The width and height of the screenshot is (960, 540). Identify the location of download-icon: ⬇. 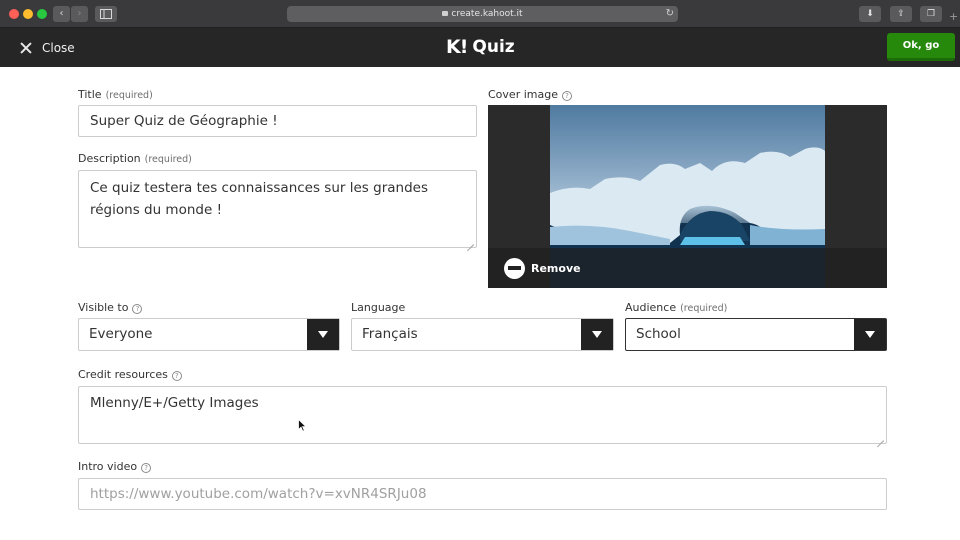
(870, 14).